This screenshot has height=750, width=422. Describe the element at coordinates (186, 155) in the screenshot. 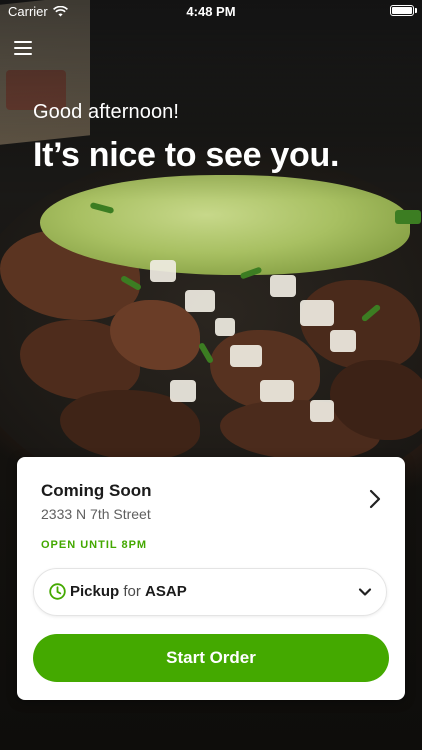

I see `headline-text: It’s nice to see you.` at that location.